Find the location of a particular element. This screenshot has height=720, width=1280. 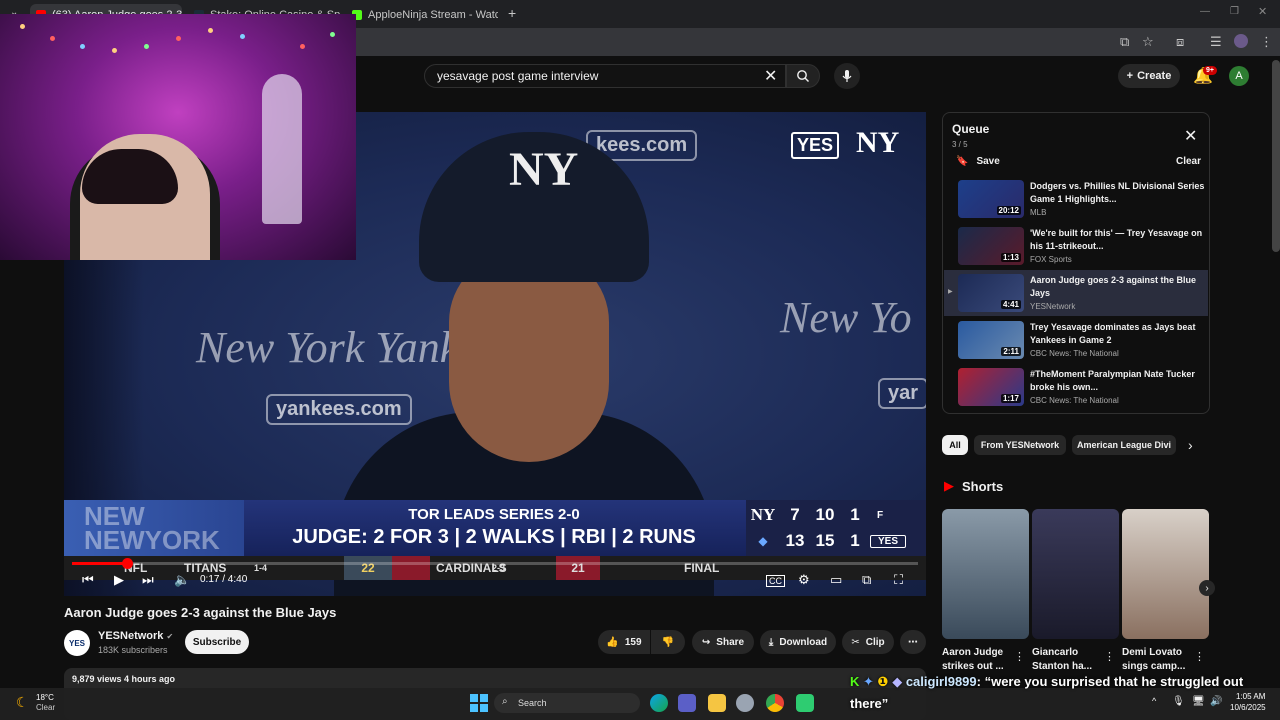

scissors-icon: ✂ is located at coordinates (855, 642).